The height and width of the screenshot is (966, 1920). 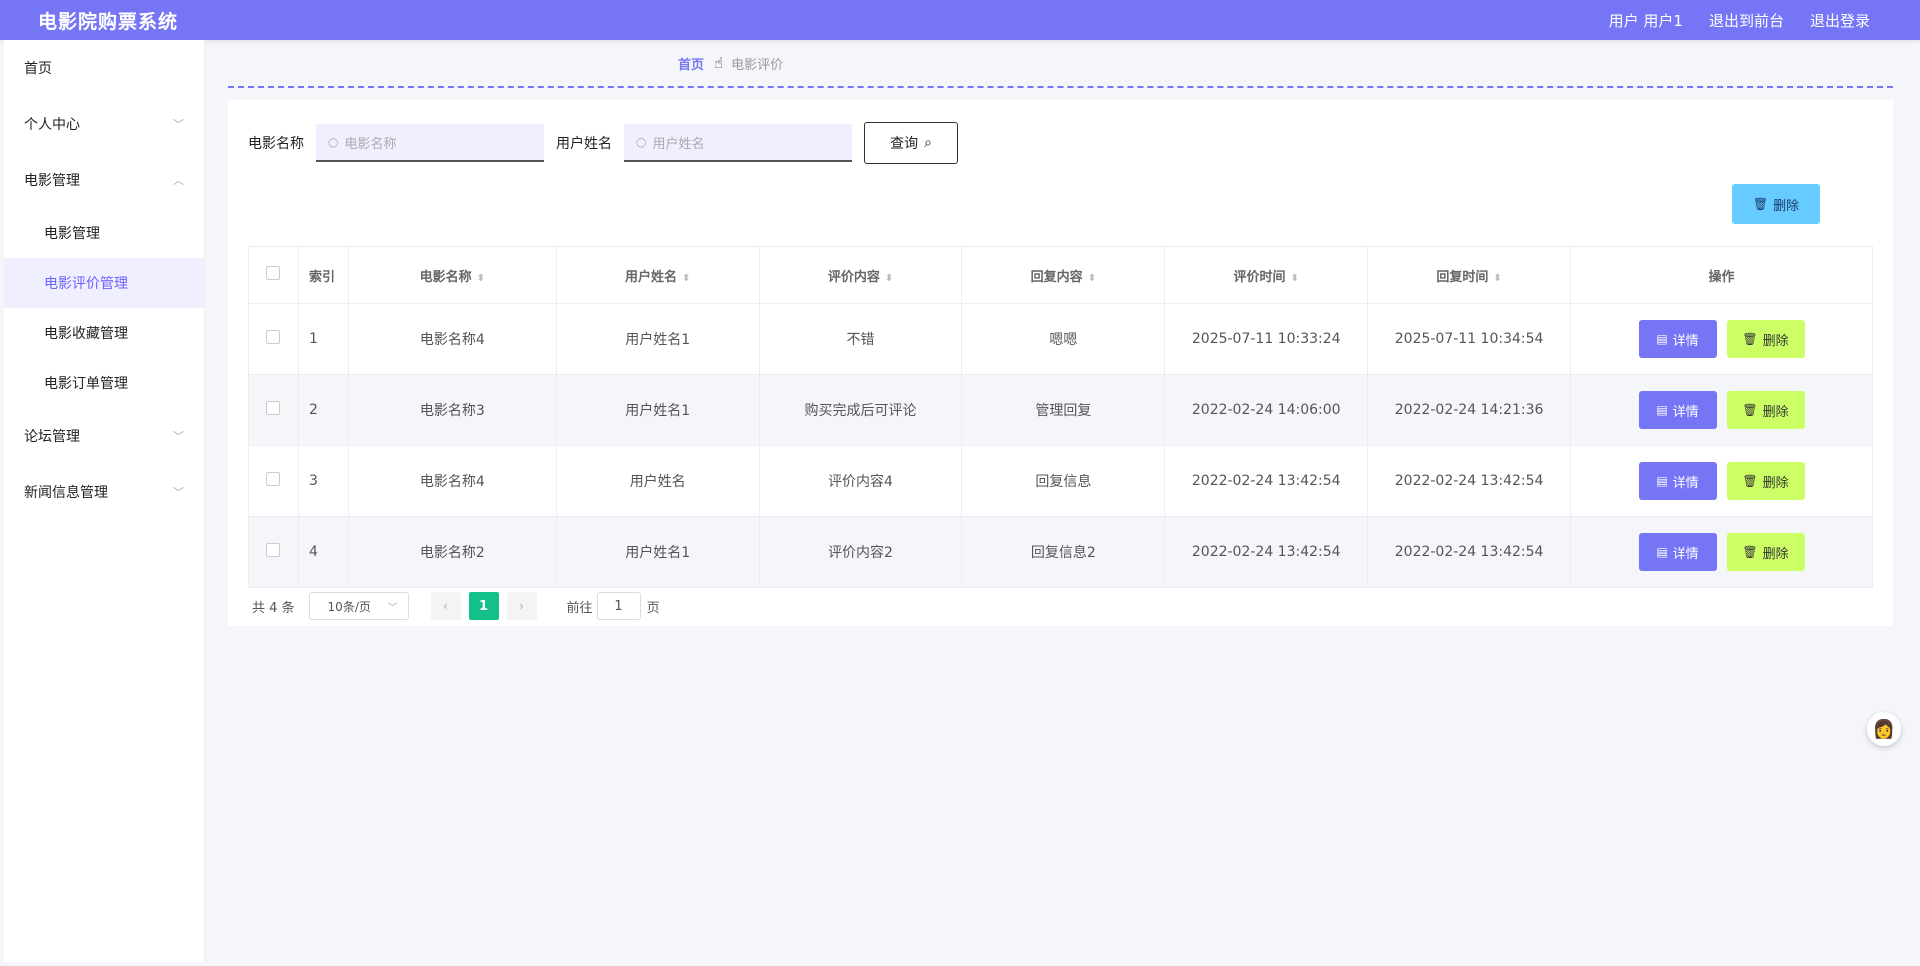 I want to click on sidebar-item-home: 首页, so click(x=104, y=68).